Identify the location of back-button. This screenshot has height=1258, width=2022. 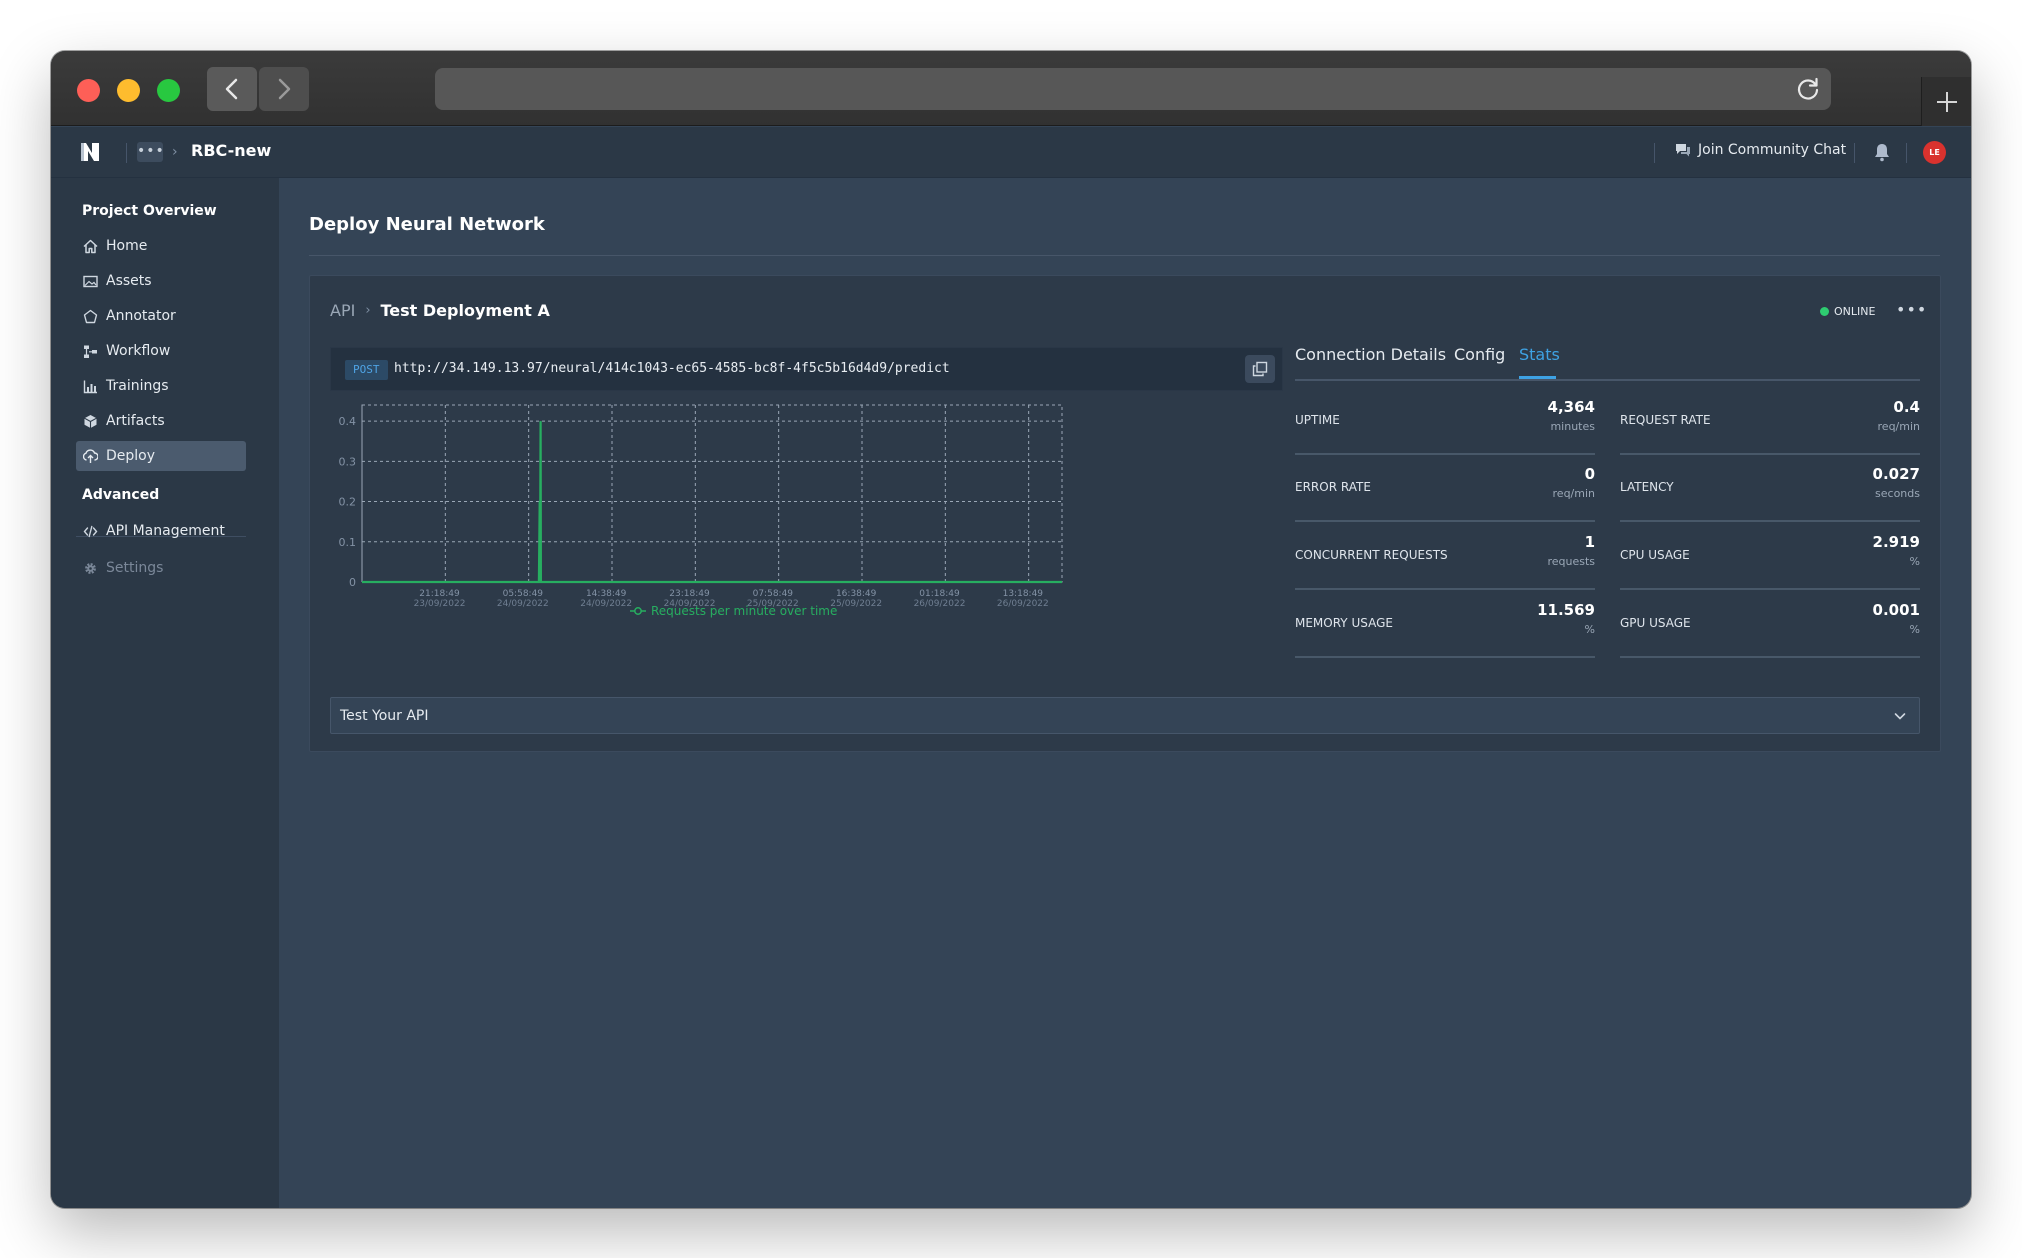
(232, 89).